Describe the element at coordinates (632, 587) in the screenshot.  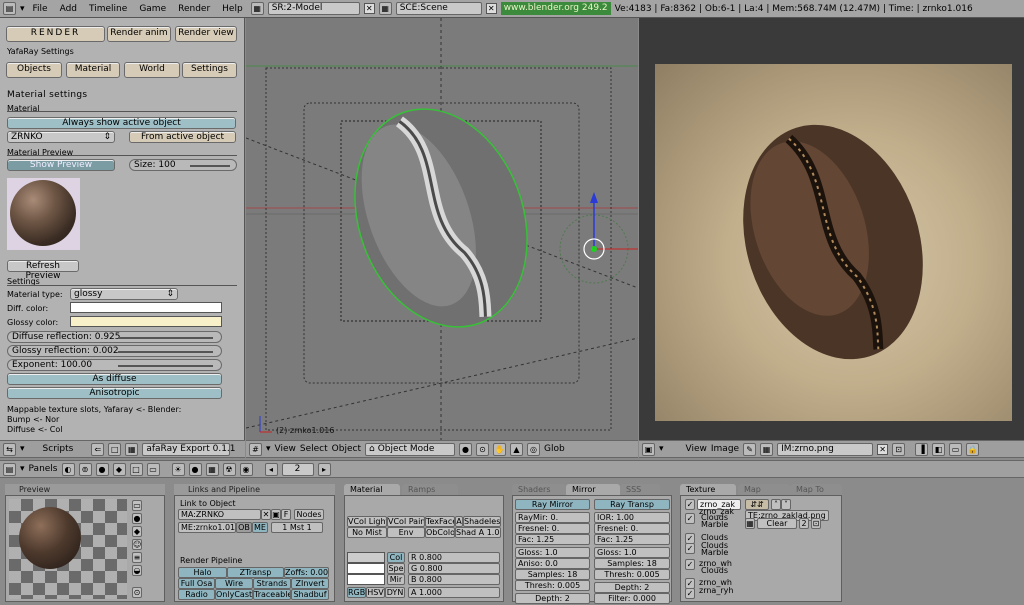
I see `transp-depth-field: Depth: 2` at that location.